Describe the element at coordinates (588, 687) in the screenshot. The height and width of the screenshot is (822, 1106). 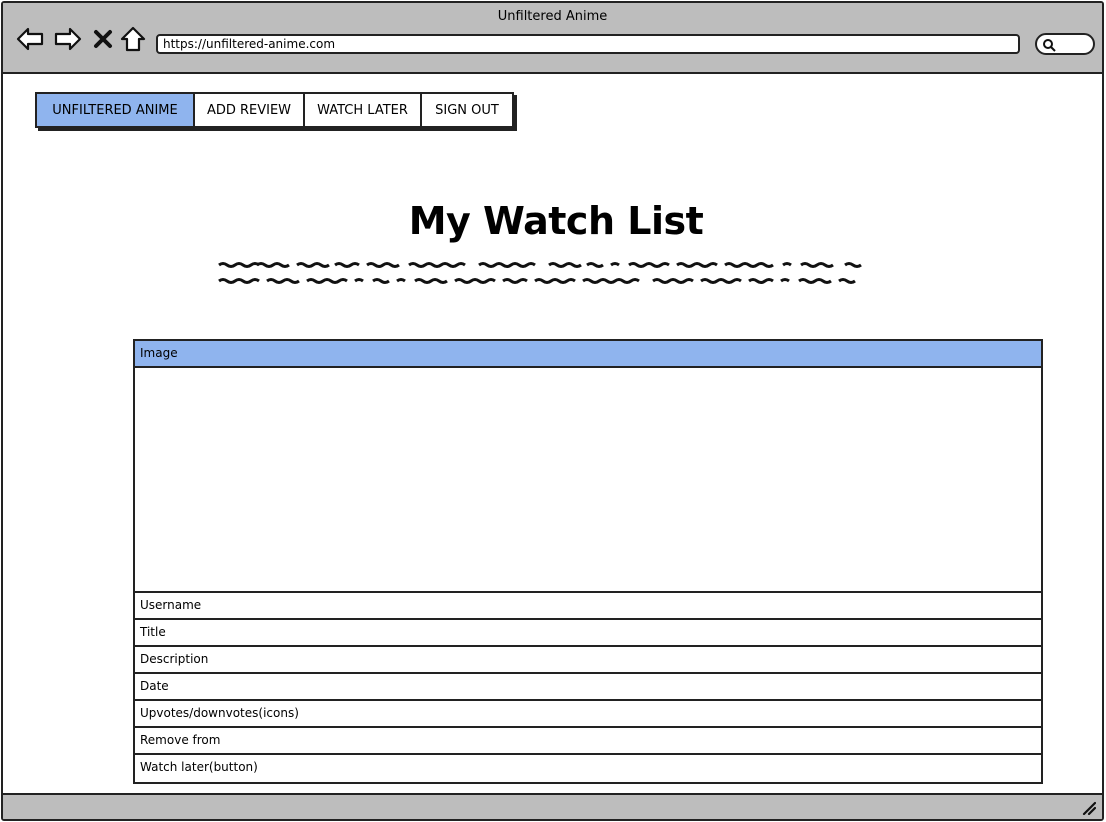
I see `card-row-date: Date` at that location.